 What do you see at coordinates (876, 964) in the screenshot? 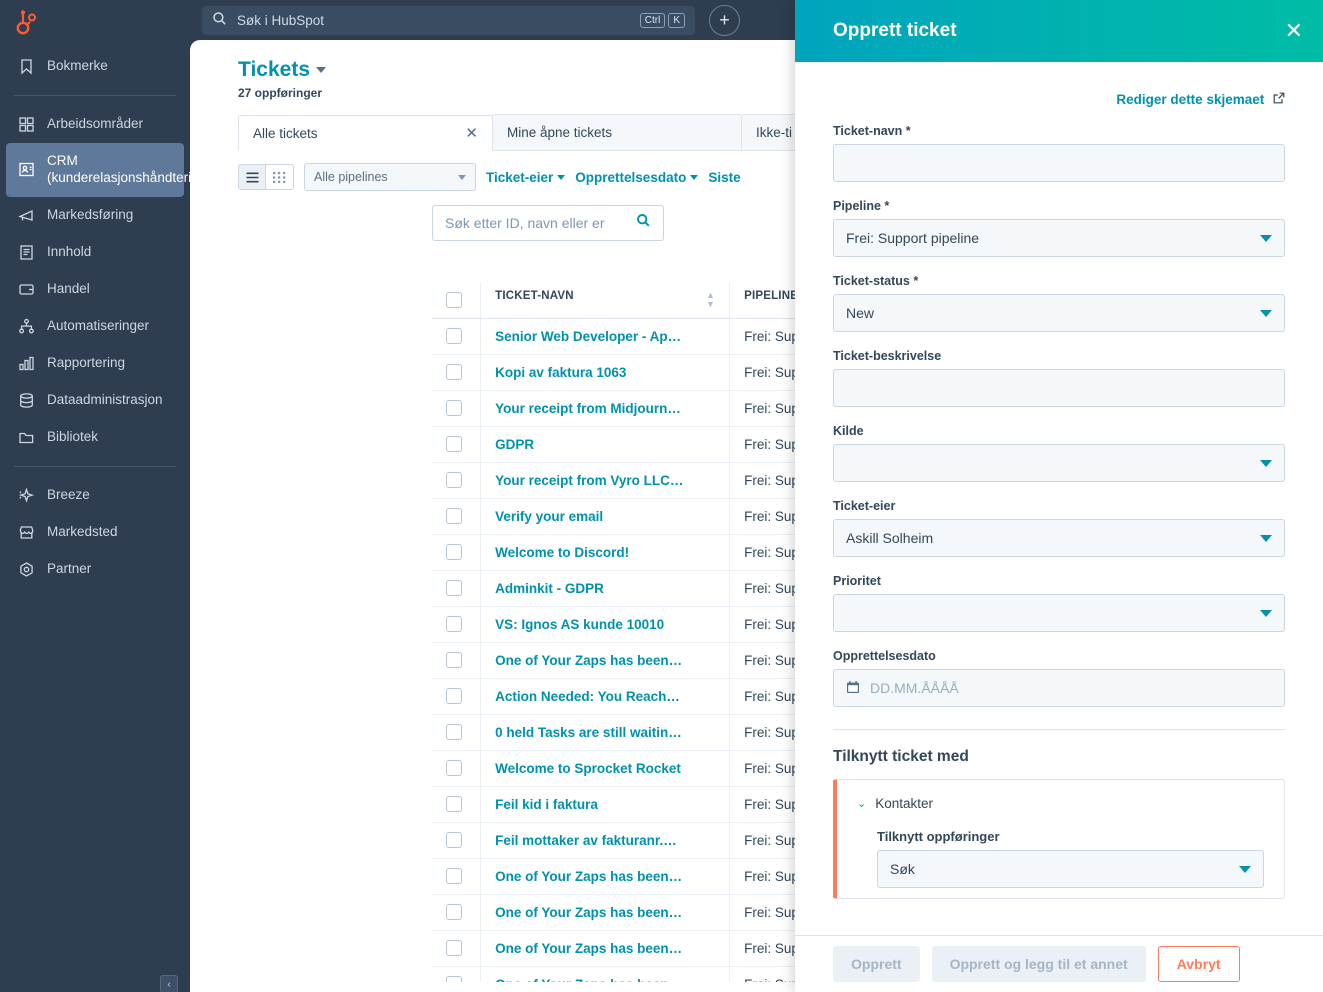
I see `create-button: Opprett` at bounding box center [876, 964].